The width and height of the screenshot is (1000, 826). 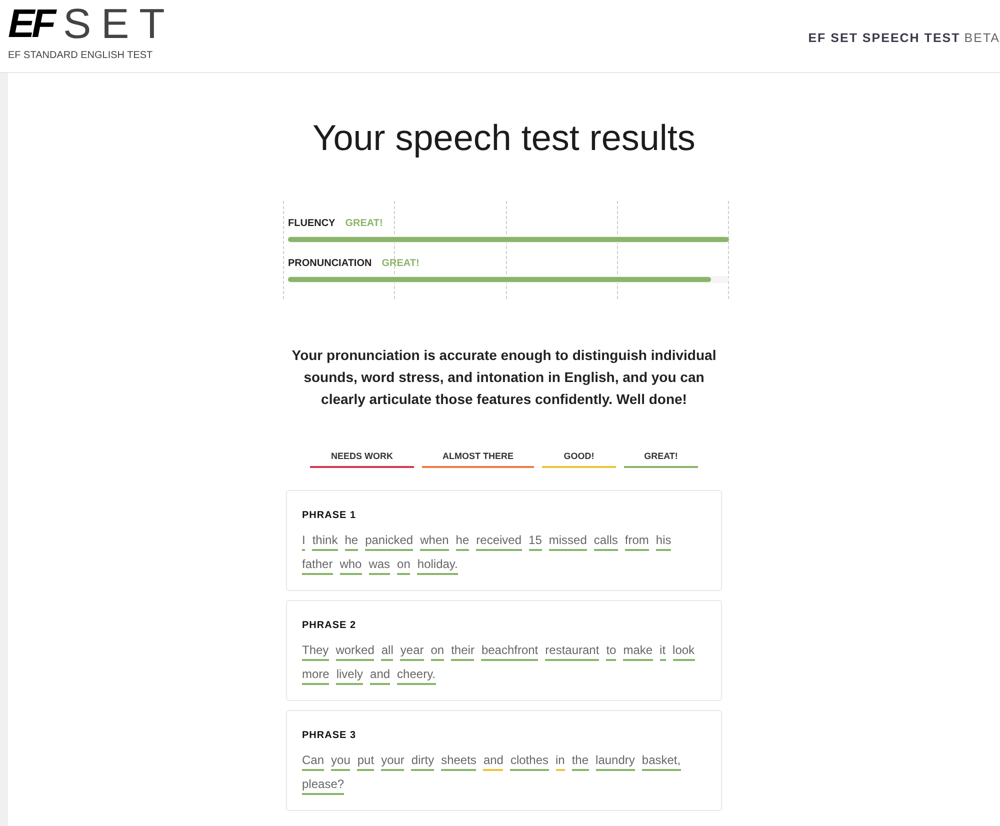 I want to click on phrase-word: 15, so click(x=535, y=540).